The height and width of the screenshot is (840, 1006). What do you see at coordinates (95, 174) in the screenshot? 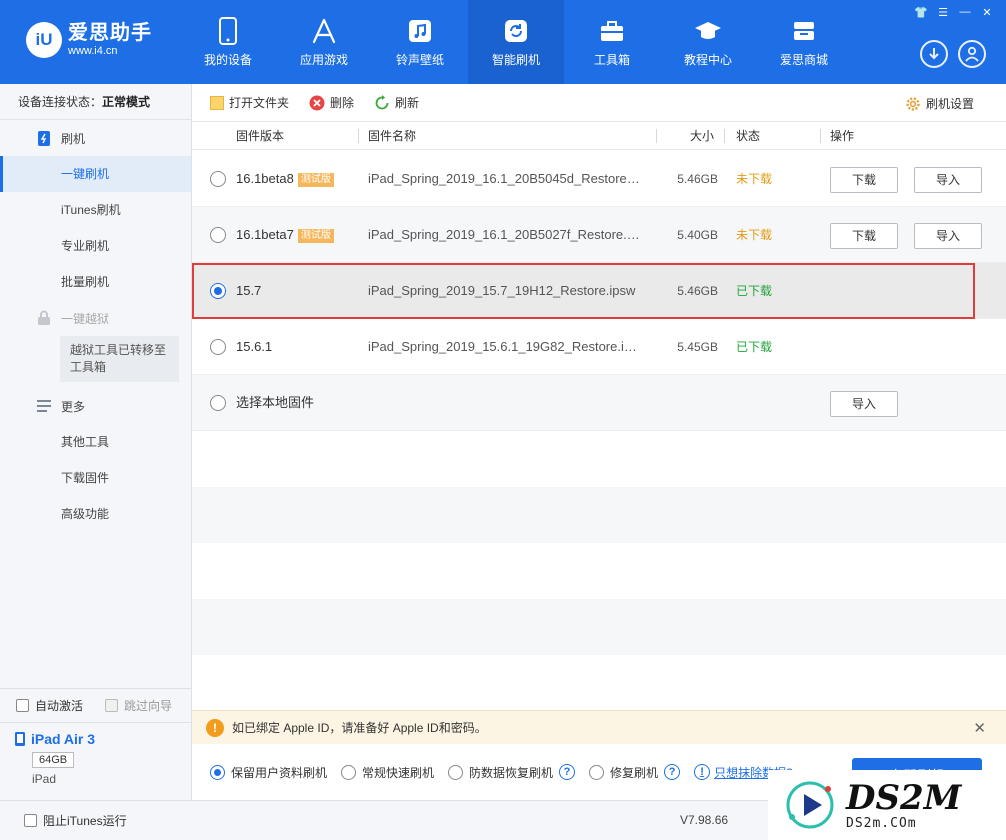
I see `sidebar-item-one-click-flash: 一键刷机` at bounding box center [95, 174].